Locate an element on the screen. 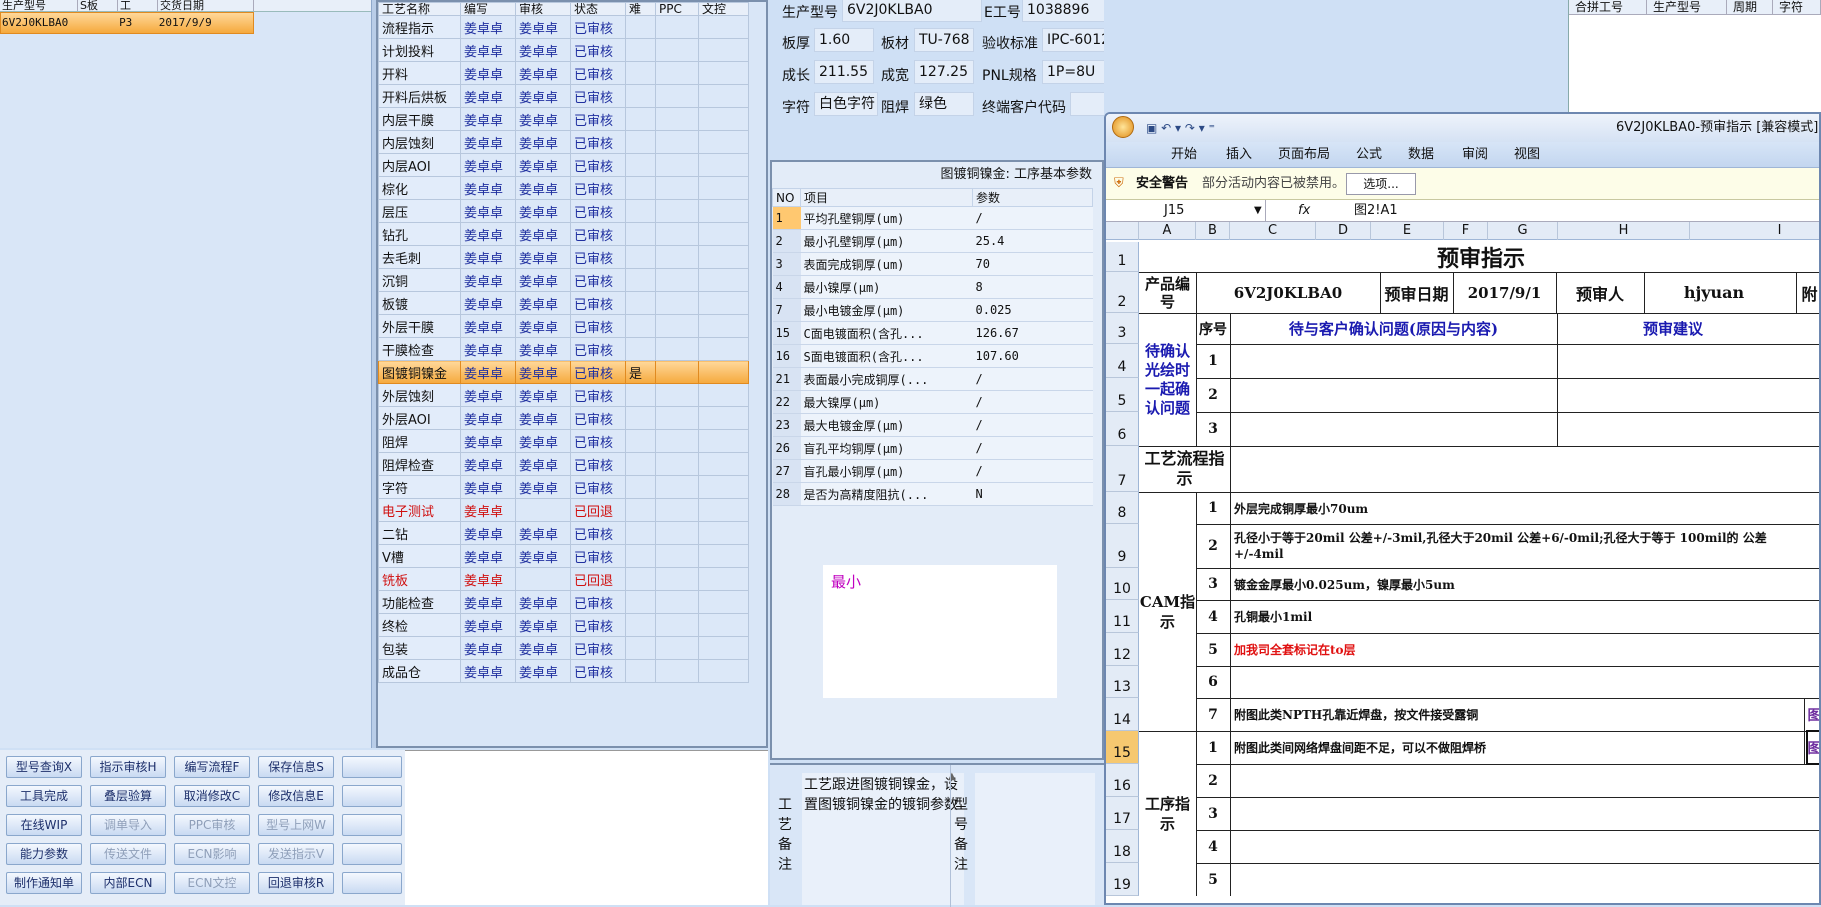 This screenshot has width=1821, height=907. name-box: J15 is located at coordinates (1186, 210).